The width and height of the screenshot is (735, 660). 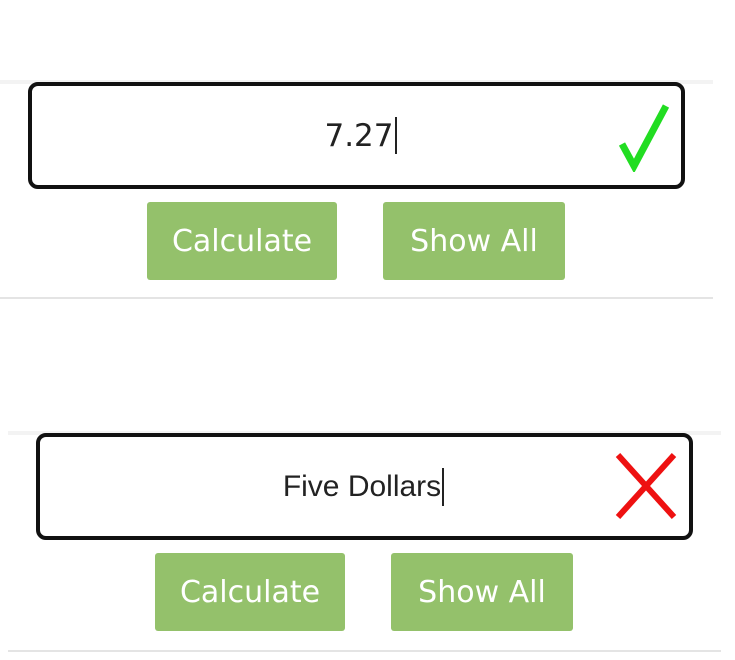 What do you see at coordinates (644, 138) in the screenshot?
I see `checkmark-icon` at bounding box center [644, 138].